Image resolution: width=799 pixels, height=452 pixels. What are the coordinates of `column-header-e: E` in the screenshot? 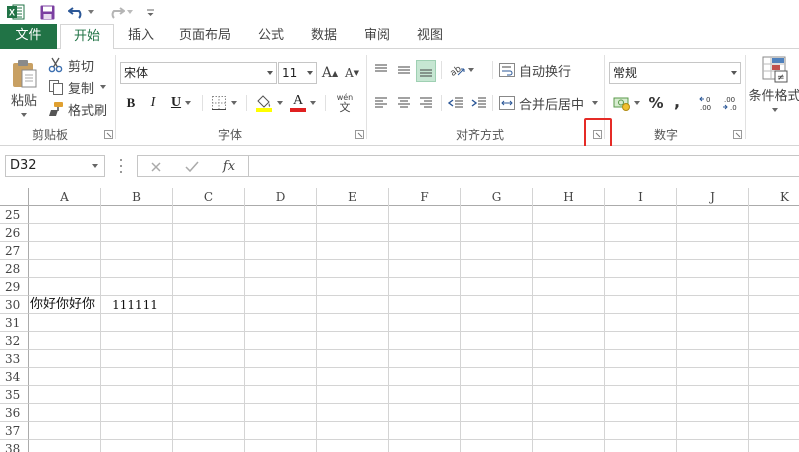 It's located at (353, 197).